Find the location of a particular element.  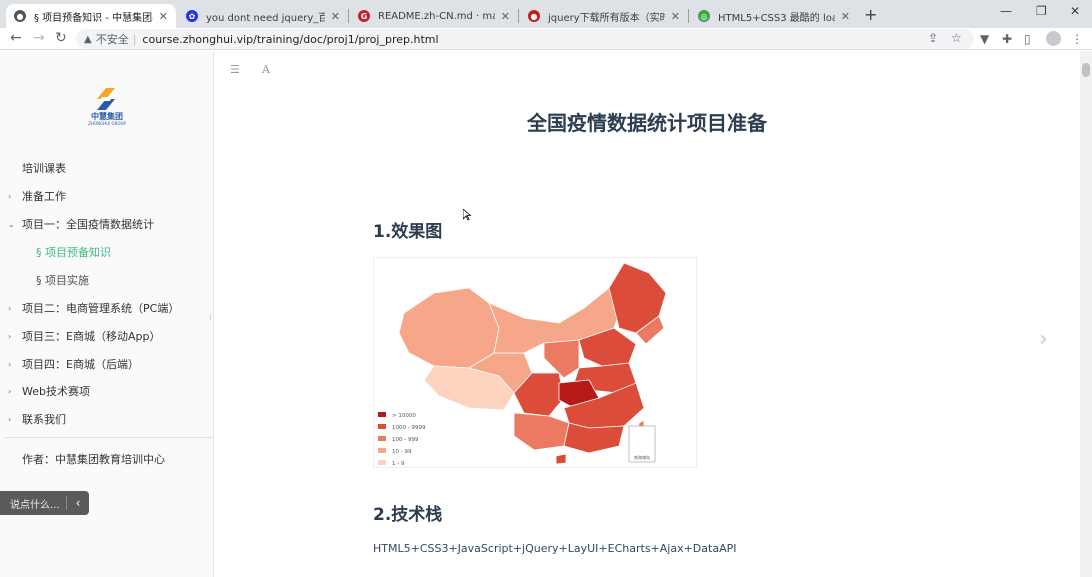

sidebar-item-project-prep: § 项目预备知识 is located at coordinates (106, 252).